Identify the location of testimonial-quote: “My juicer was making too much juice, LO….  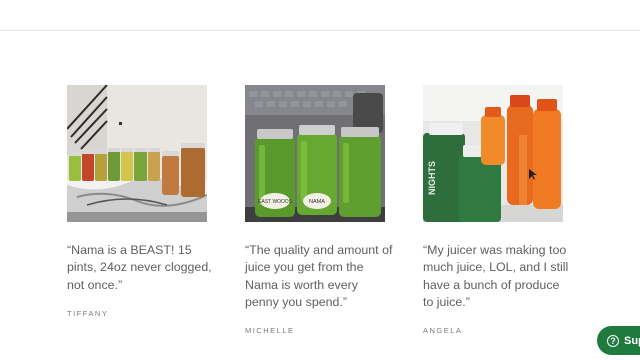
(496, 276).